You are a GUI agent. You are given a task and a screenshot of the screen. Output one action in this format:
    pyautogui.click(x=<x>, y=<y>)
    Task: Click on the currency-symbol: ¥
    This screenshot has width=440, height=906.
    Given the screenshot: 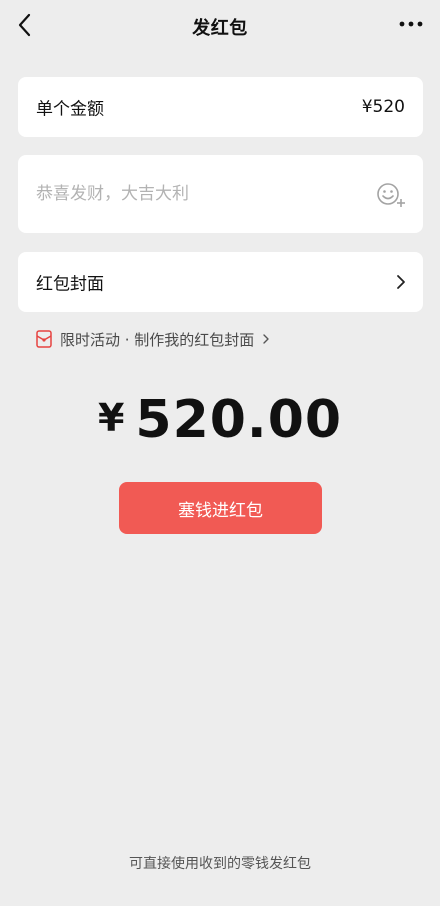 What is the action you would take?
    pyautogui.click(x=111, y=418)
    